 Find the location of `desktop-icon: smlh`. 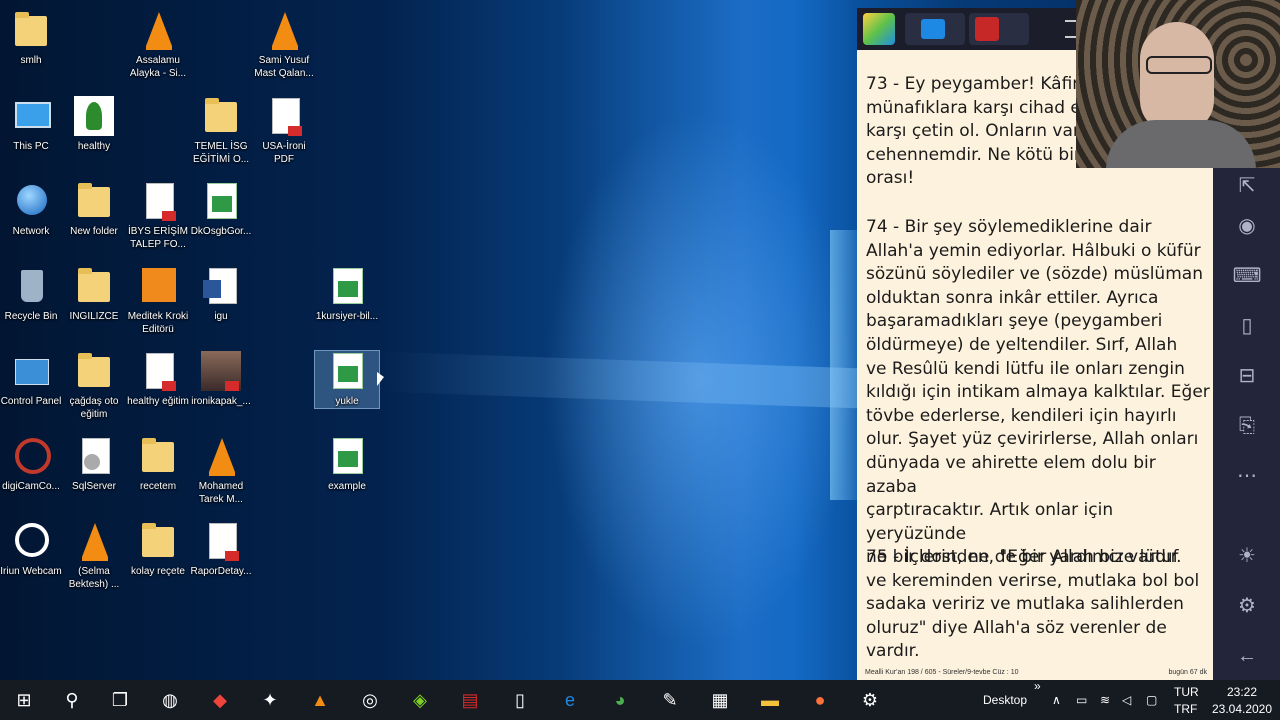

desktop-icon: smlh is located at coordinates (31, 38).